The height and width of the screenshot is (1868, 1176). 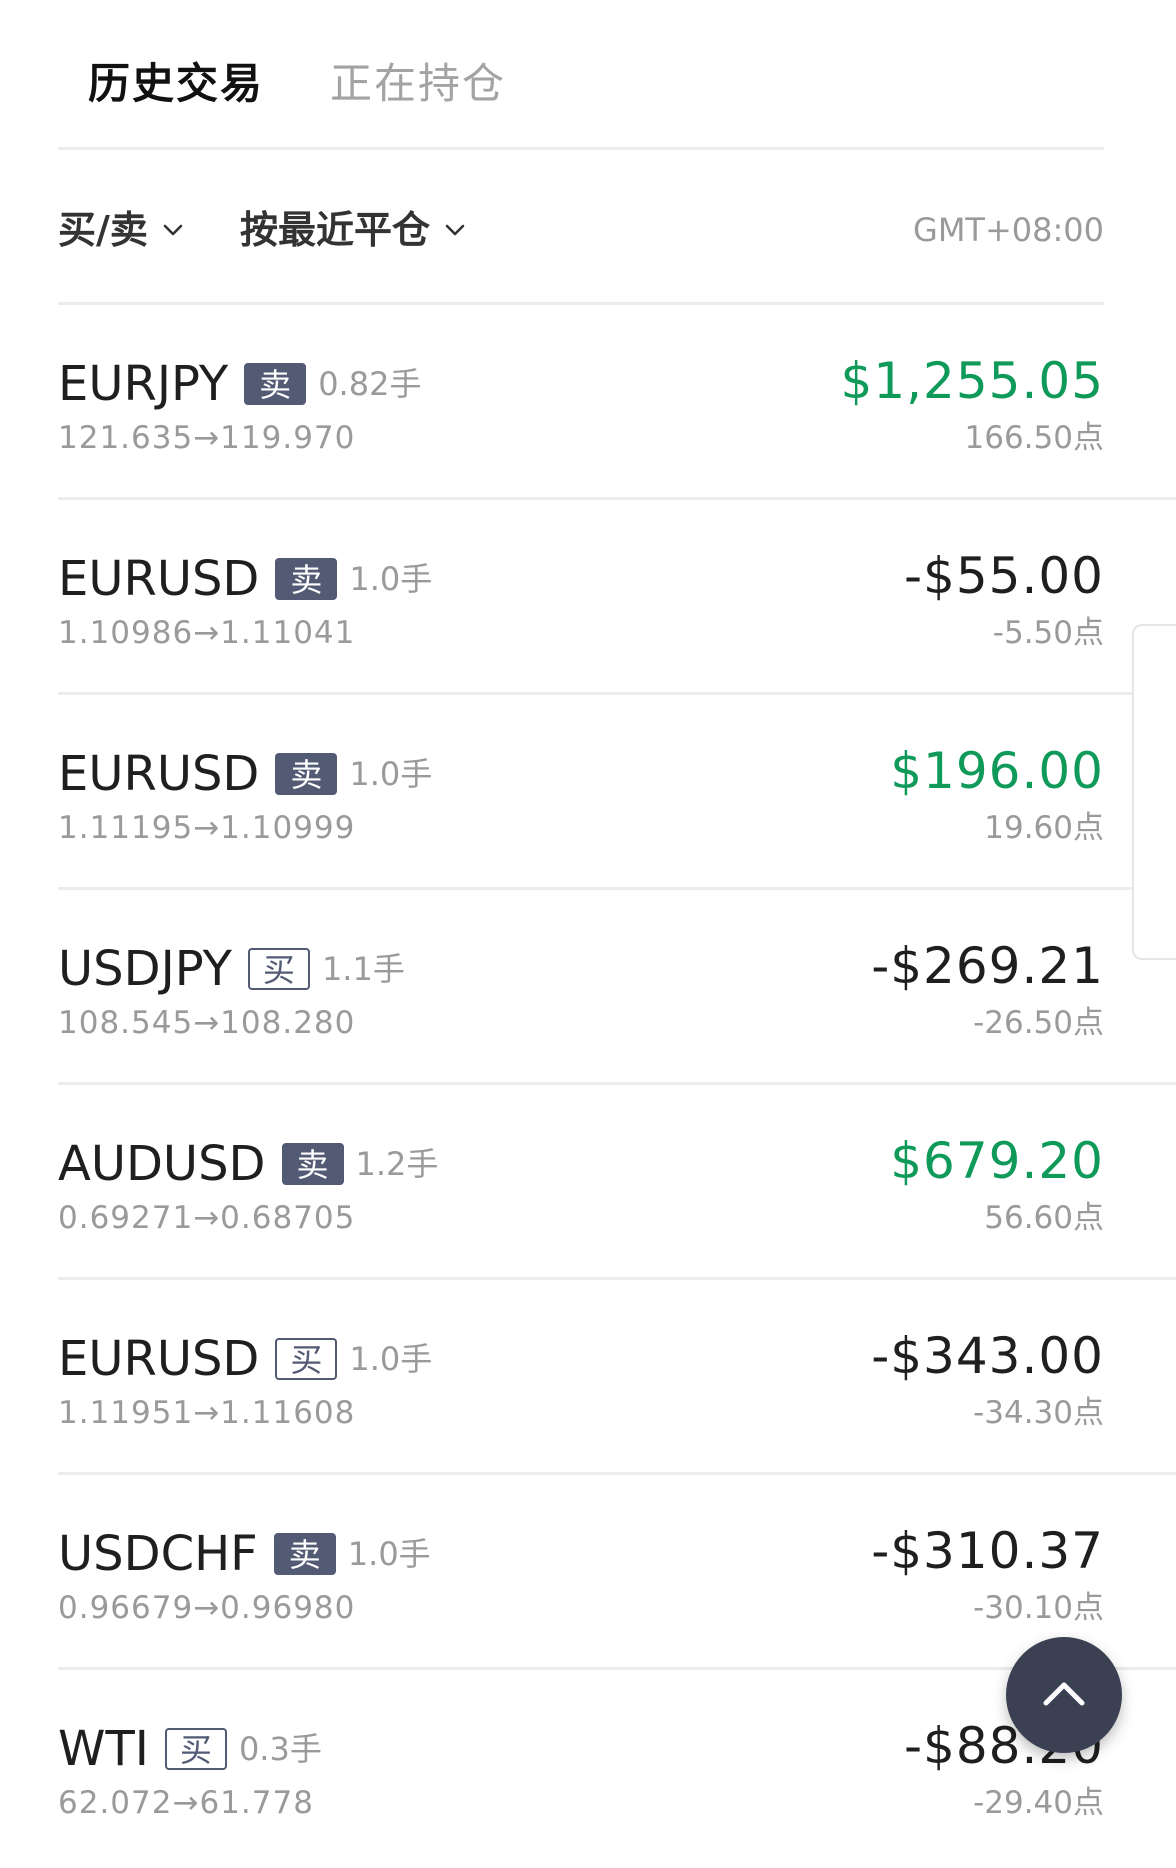 What do you see at coordinates (176, 84) in the screenshot?
I see `tab-history-trades: 历史交易` at bounding box center [176, 84].